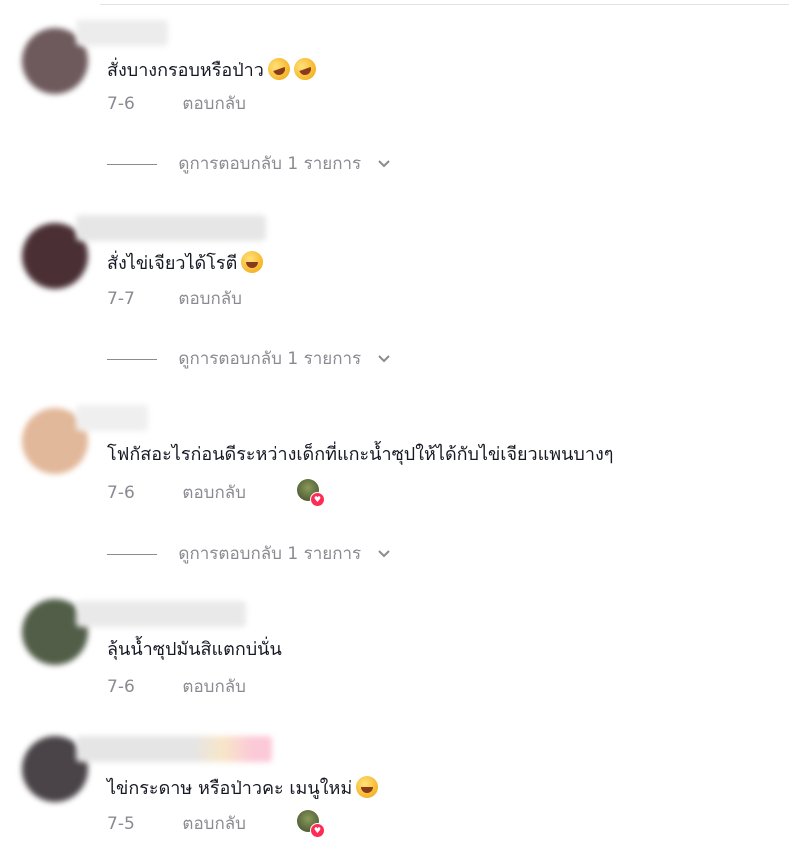  Describe the element at coordinates (121, 299) in the screenshot. I see `comment-date: 7-7` at that location.